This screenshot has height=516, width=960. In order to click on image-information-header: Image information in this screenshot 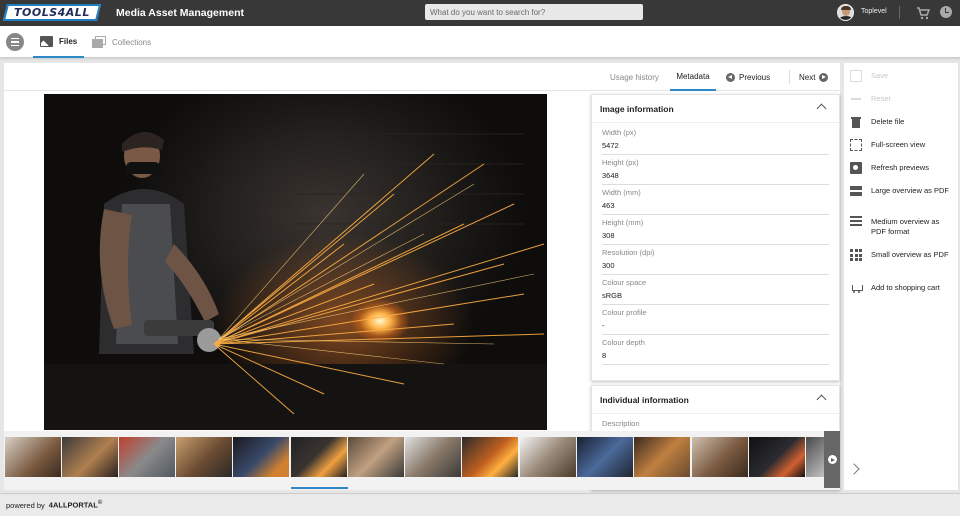, I will do `click(715, 109)`.